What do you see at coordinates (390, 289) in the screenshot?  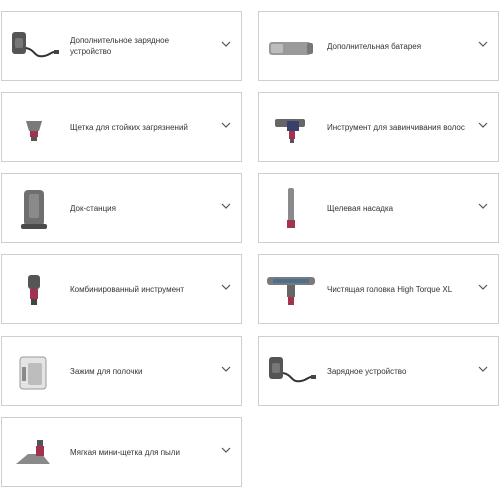 I see `accessory-label: Чистящая головка High Torque XL` at bounding box center [390, 289].